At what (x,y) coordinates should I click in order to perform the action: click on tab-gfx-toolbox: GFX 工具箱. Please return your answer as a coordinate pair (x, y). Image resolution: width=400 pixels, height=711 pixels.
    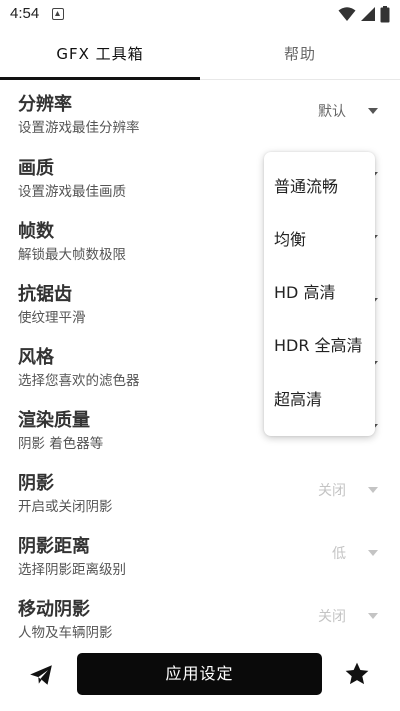
    Looking at the image, I should click on (100, 54).